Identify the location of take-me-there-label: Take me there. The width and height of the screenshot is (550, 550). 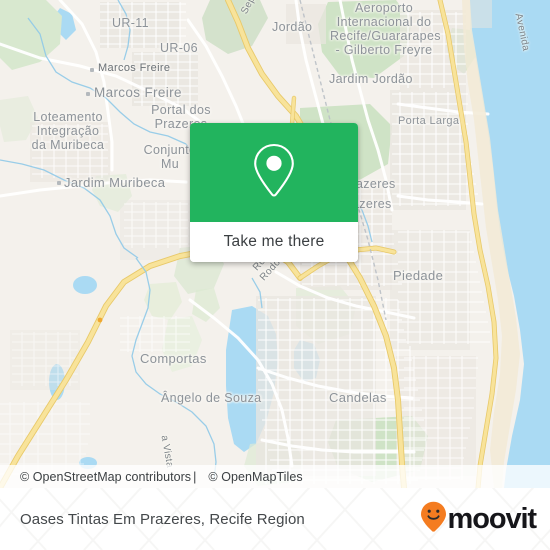
(274, 241).